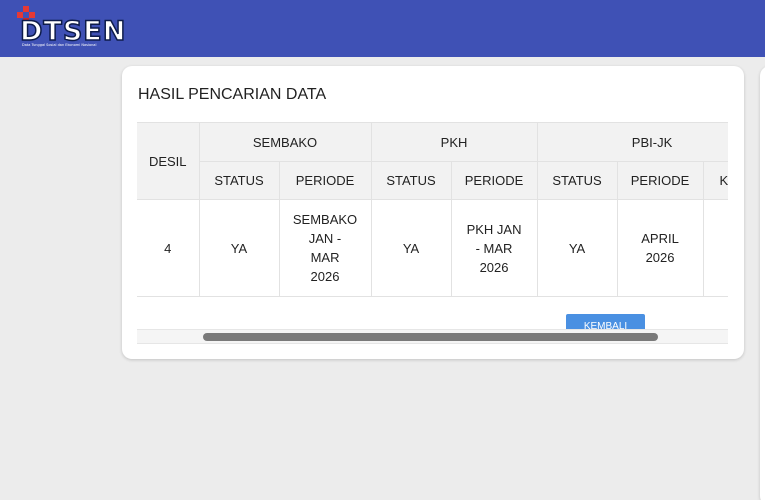 This screenshot has height=500, width=765. I want to click on scrollbar-thumb, so click(430, 337).